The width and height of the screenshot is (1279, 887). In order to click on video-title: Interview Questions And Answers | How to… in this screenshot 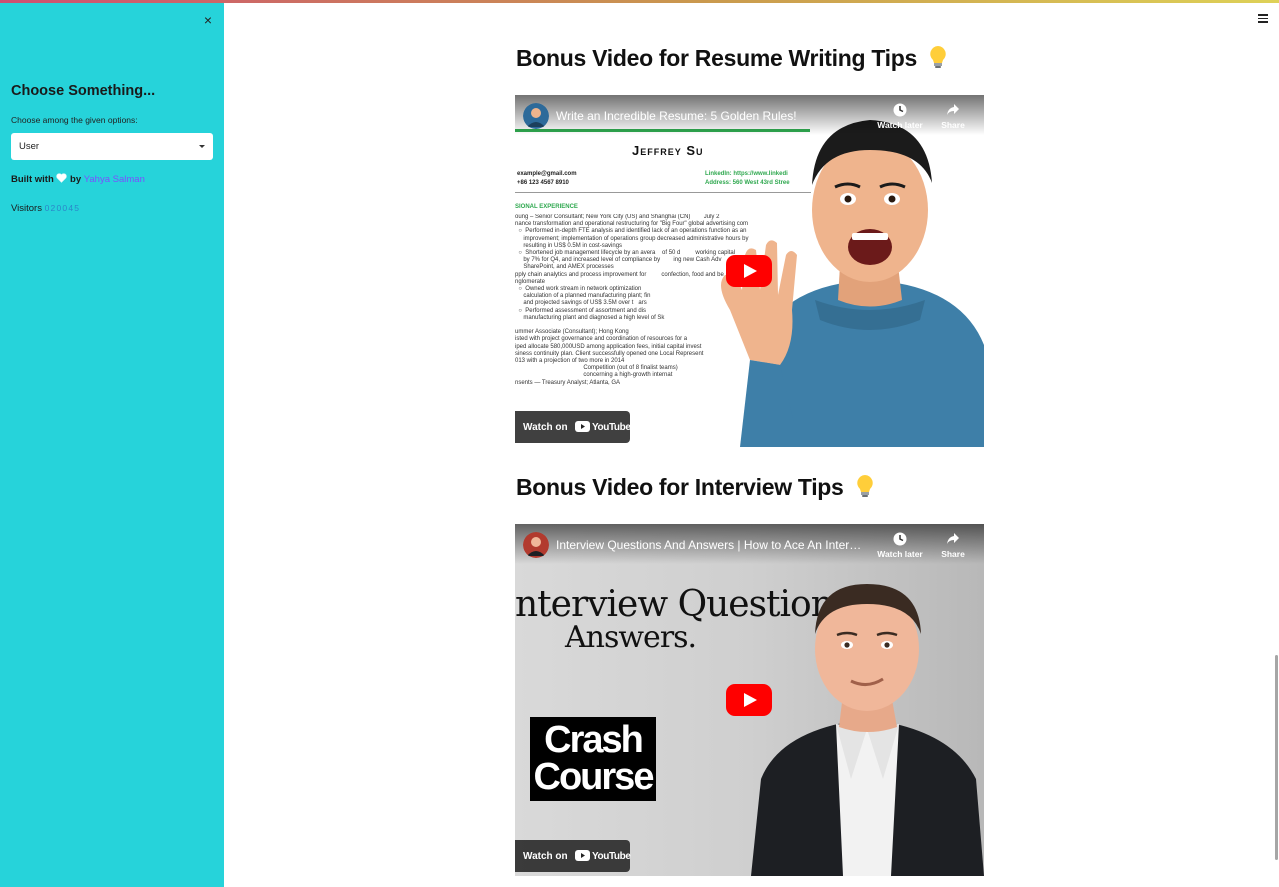, I will do `click(711, 545)`.